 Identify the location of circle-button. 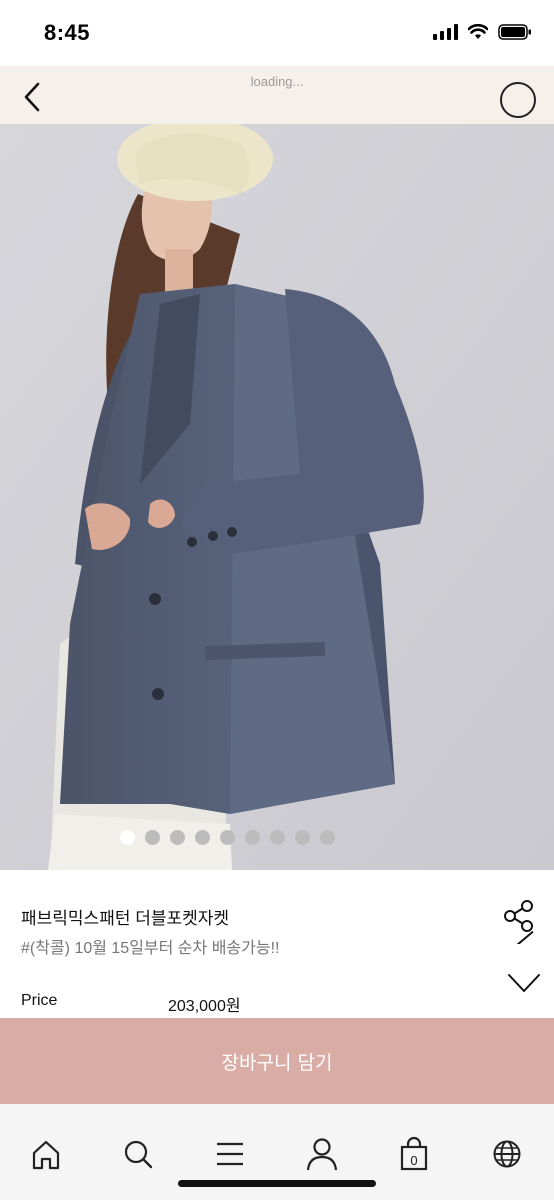
(518, 100).